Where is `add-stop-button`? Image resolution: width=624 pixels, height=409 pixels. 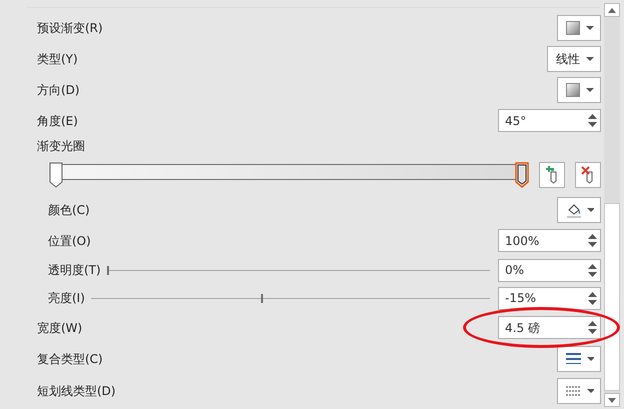
add-stop-button is located at coordinates (552, 175).